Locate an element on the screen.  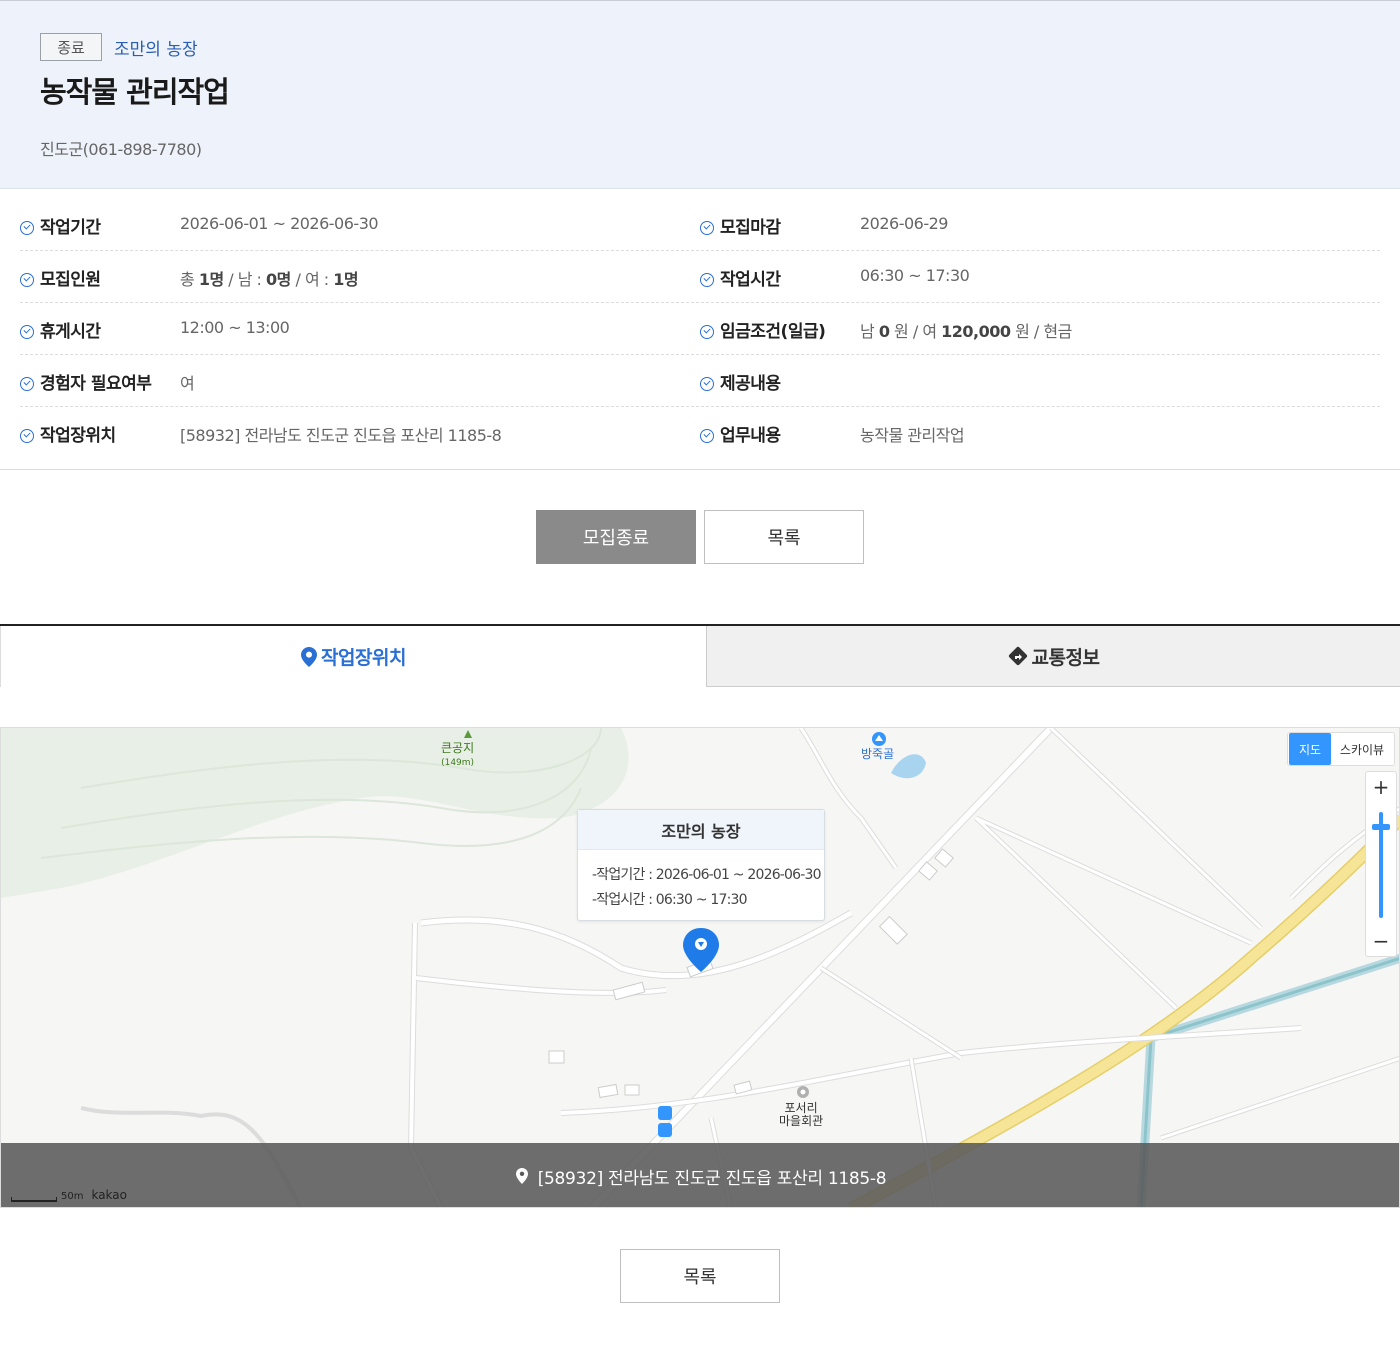
info-provided: 제공내용 is located at coordinates (1040, 381).